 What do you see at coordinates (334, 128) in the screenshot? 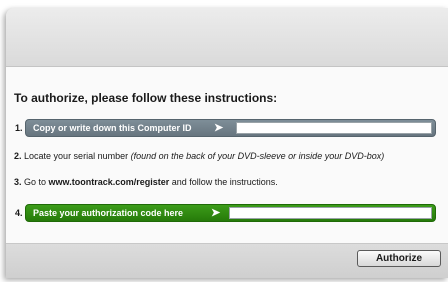
I see `computer-id-field` at bounding box center [334, 128].